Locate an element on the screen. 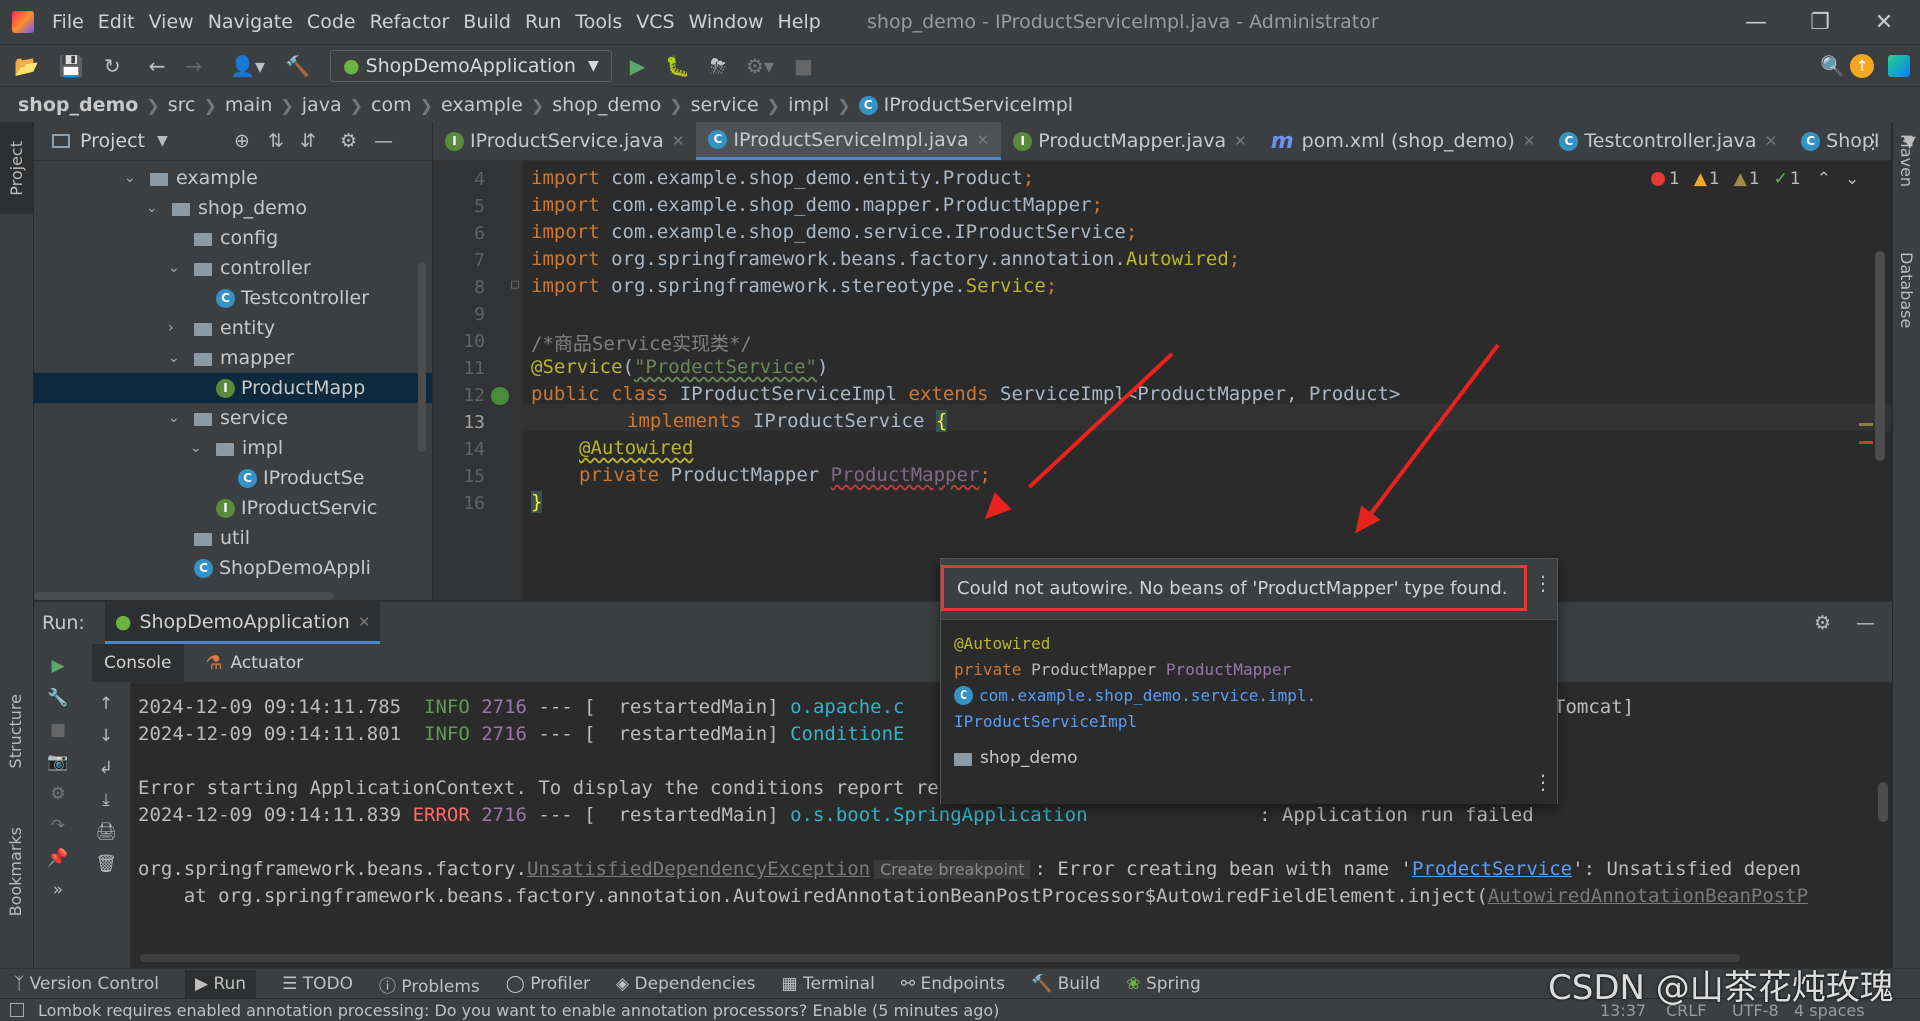  save-all-icon: 💾 is located at coordinates (71, 66).